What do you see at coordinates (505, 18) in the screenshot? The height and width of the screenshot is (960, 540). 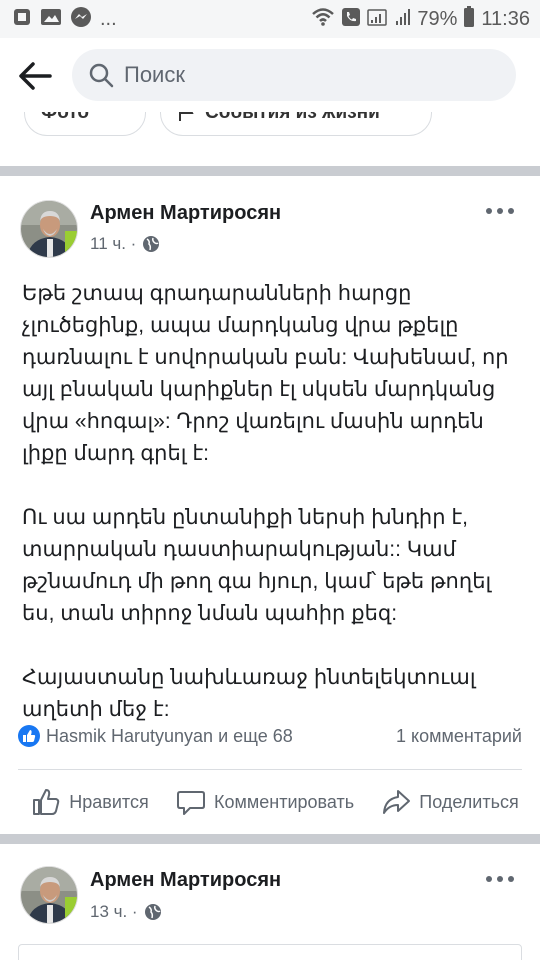 I see `clock: 11:36` at bounding box center [505, 18].